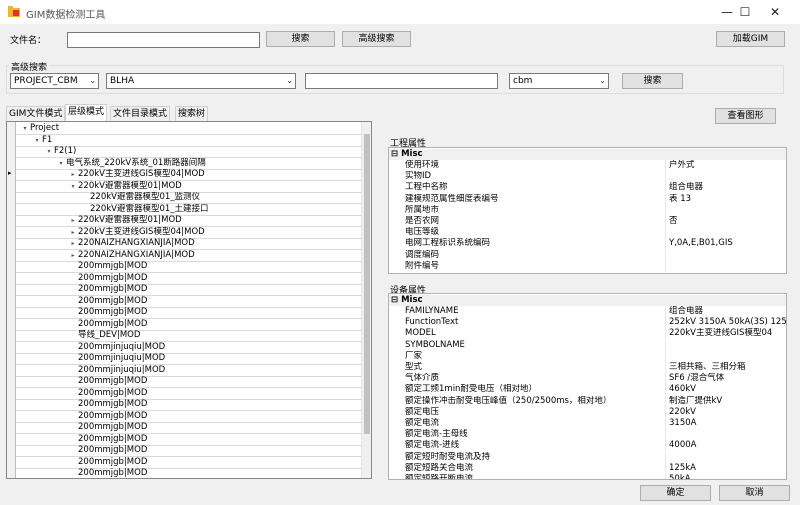 Image resolution: width=800 pixels, height=505 pixels. I want to click on tree-node: ▾ F2(1), so click(190, 152).